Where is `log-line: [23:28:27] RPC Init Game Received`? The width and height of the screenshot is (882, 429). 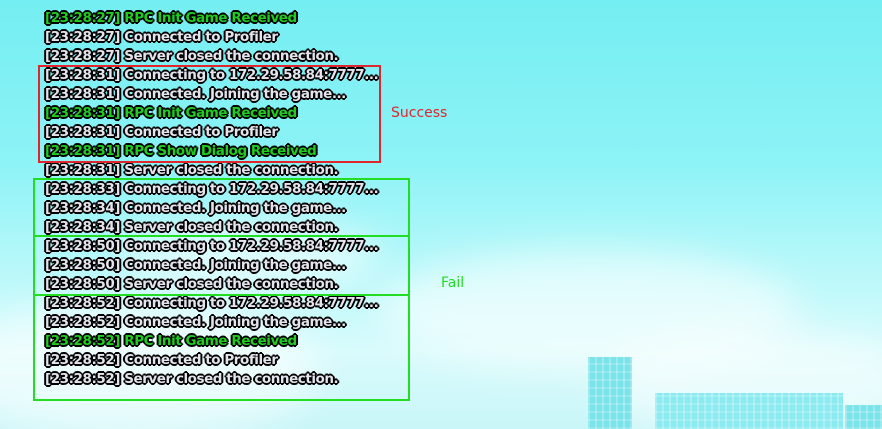
log-line: [23:28:27] RPC Init Game Received is located at coordinates (211, 18).